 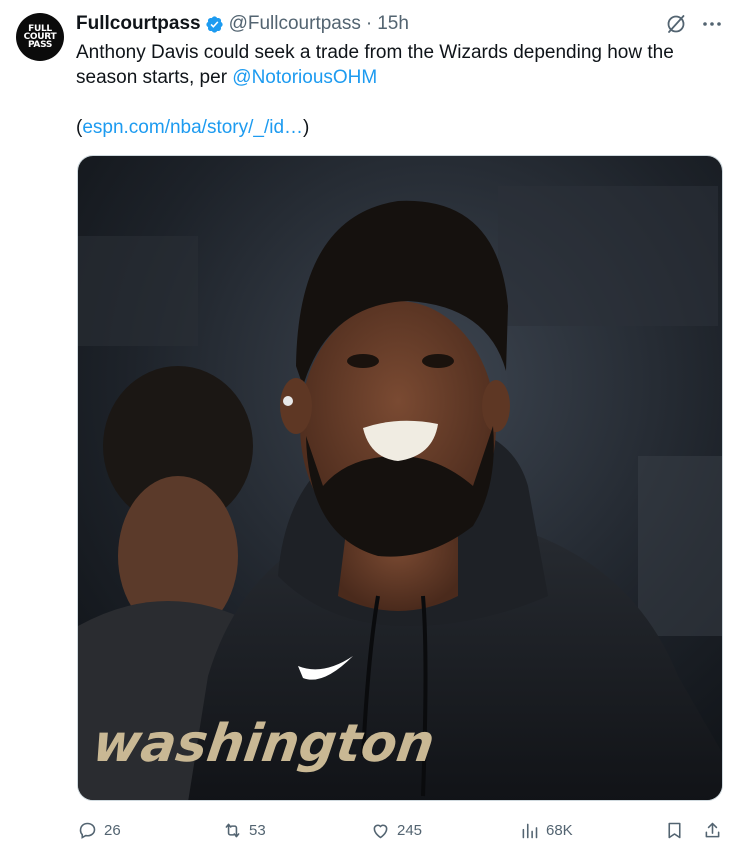 I want to click on bookmark-icon, so click(x=674, y=830).